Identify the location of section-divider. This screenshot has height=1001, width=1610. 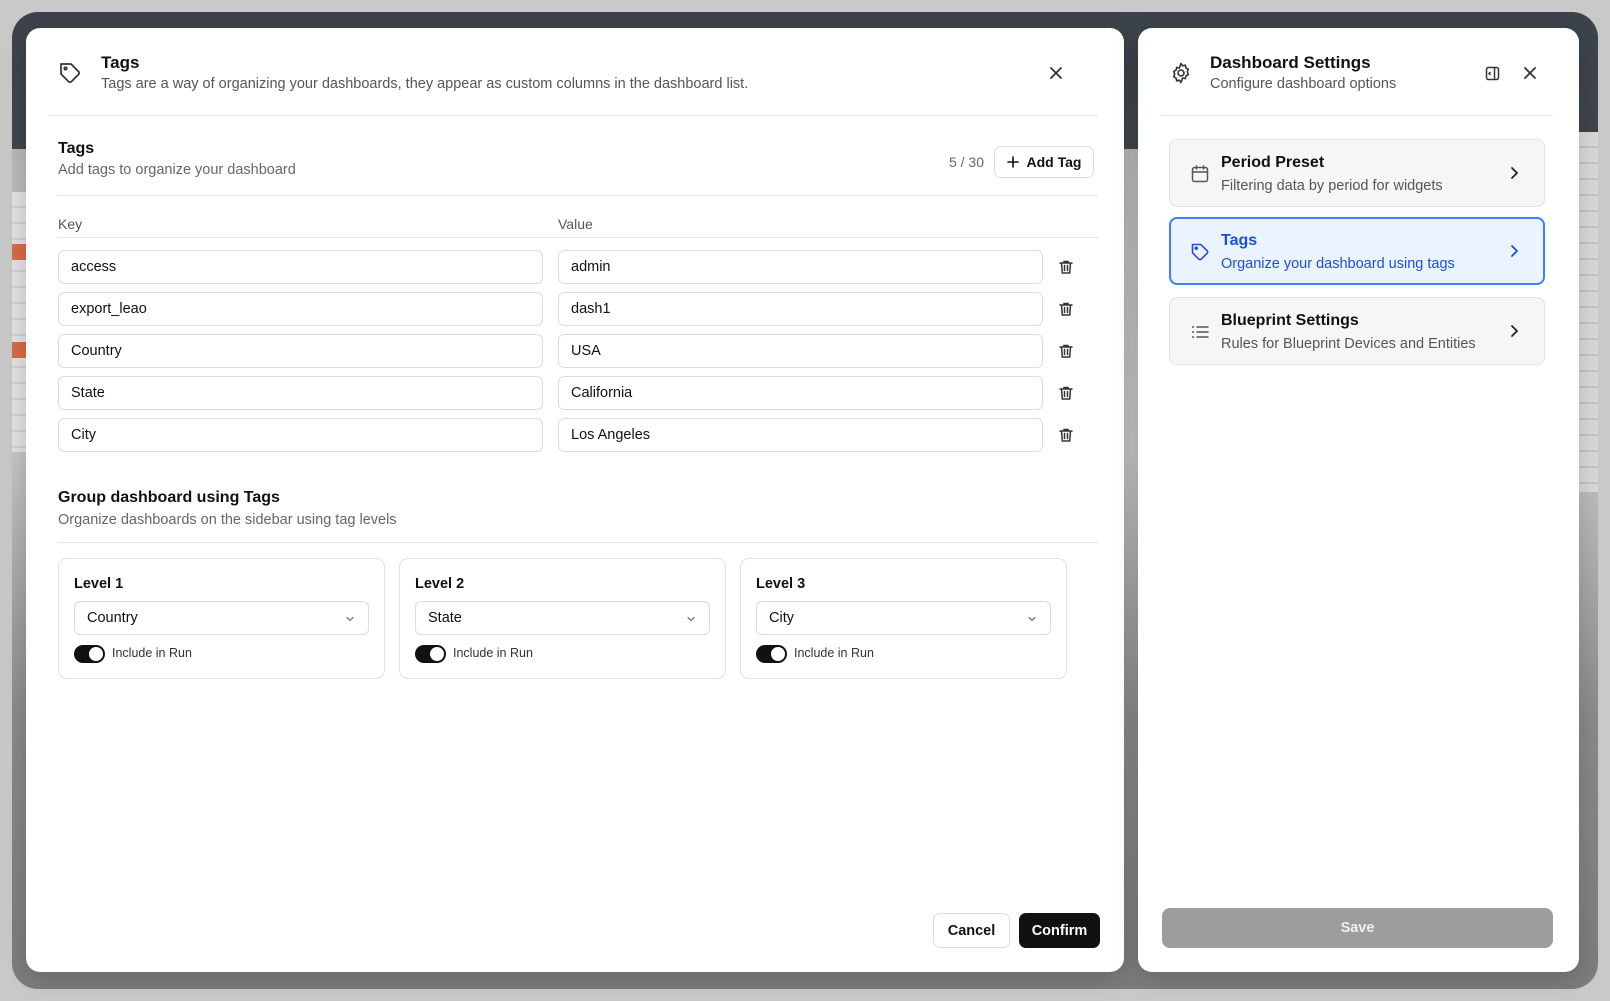
(578, 195).